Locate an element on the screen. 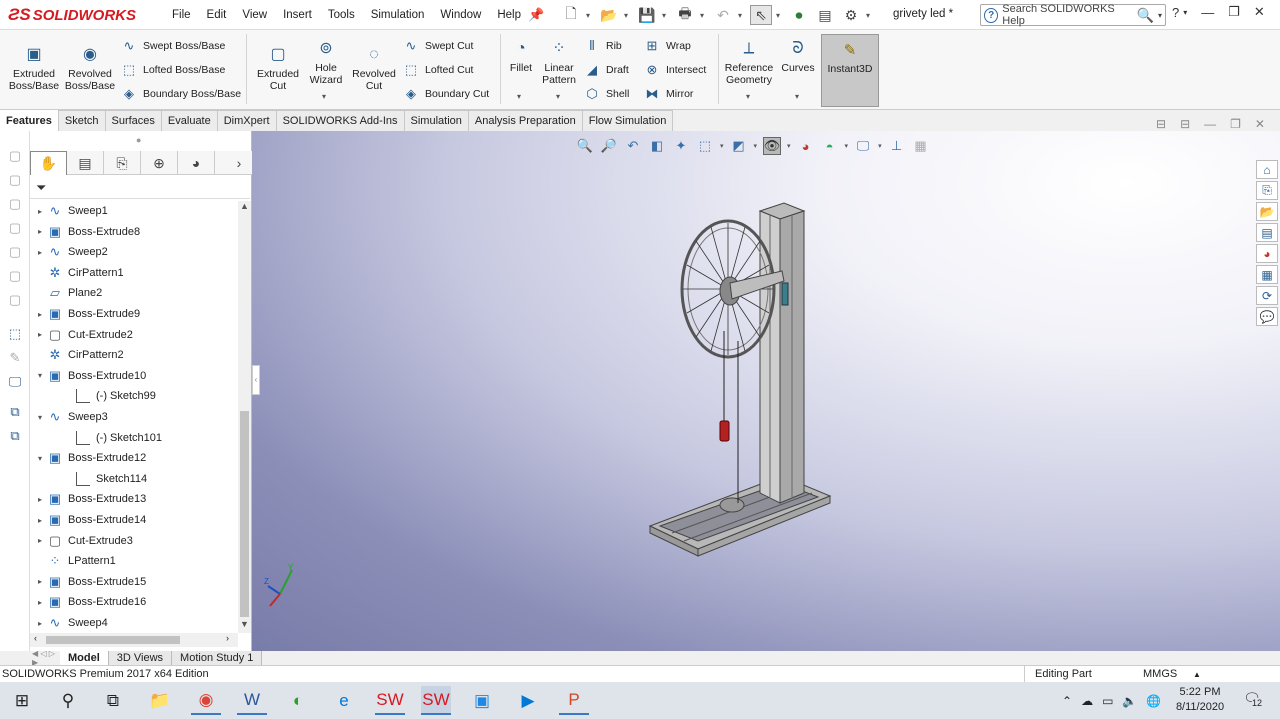 This screenshot has height=719, width=1280. revolved-cut-button: ◌ Revolved Cut is located at coordinates (374, 68).